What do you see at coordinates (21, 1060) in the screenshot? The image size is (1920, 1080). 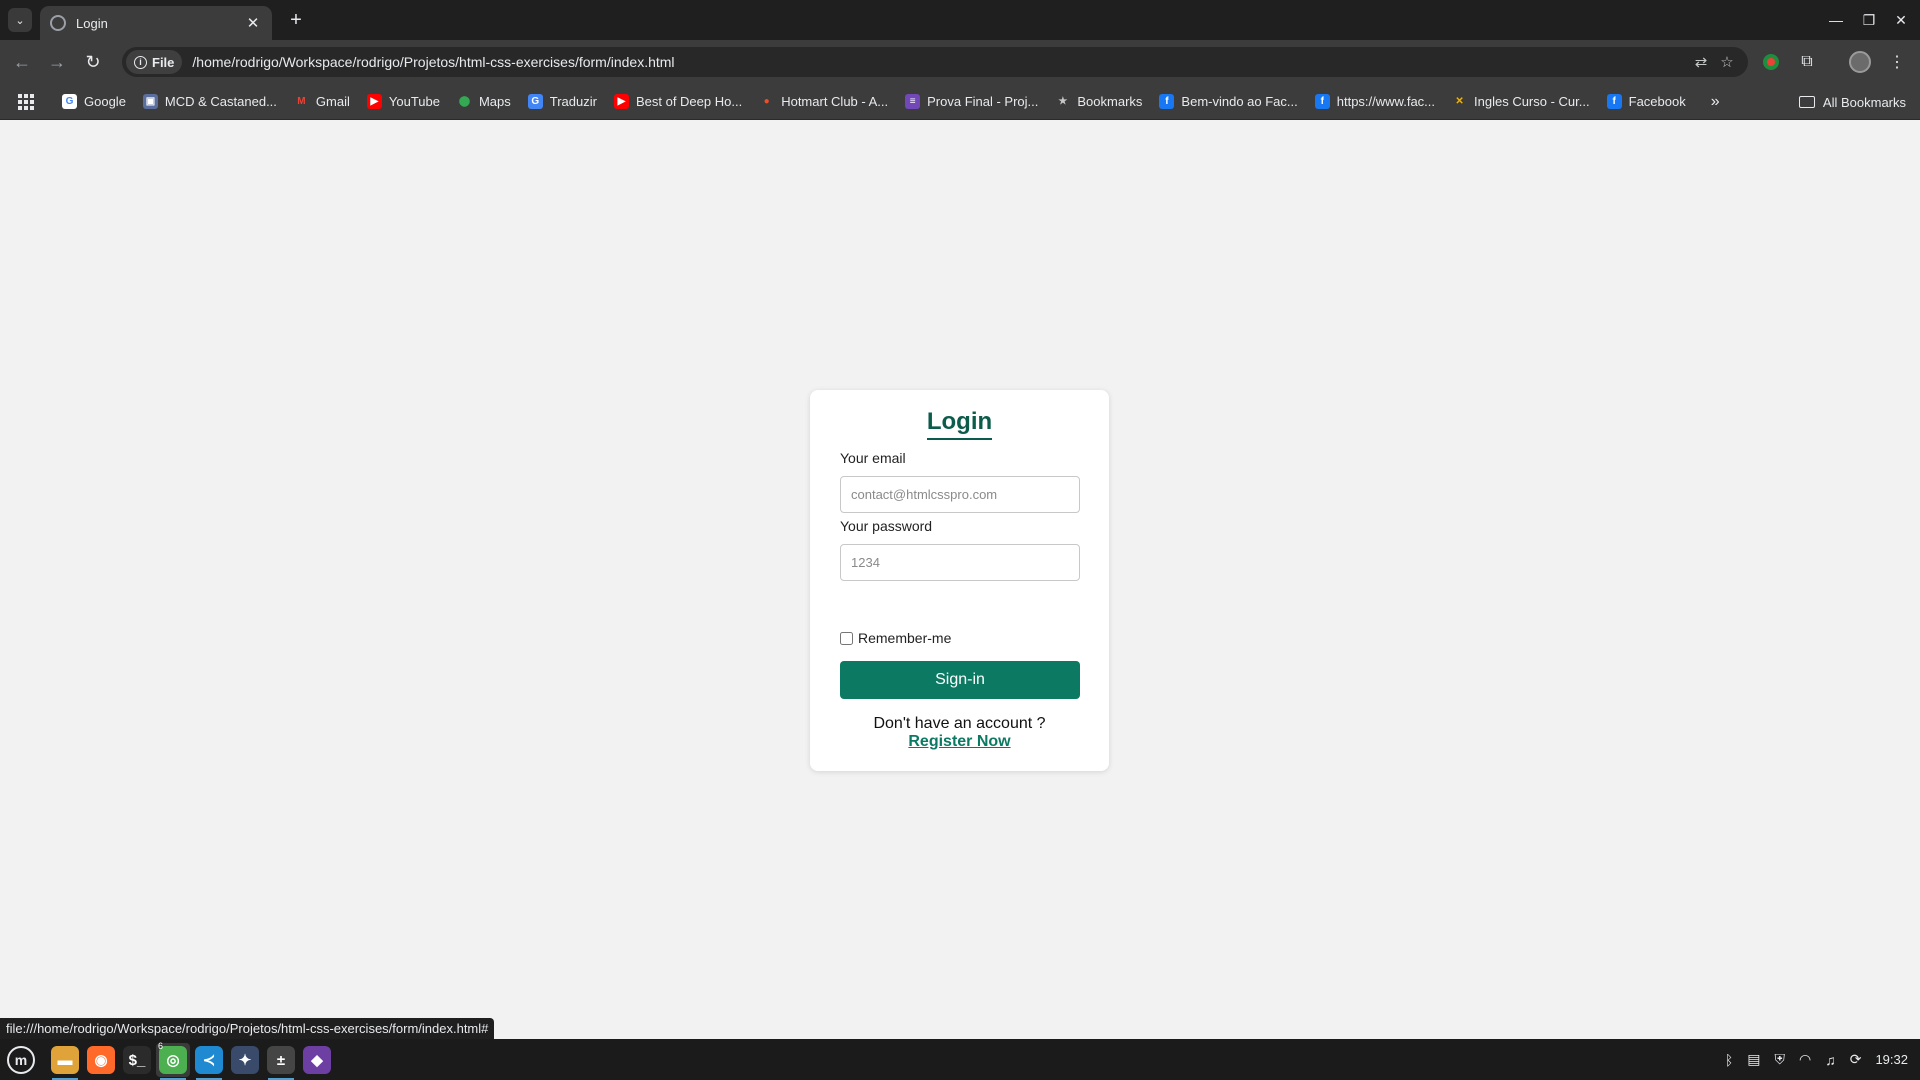 I see `mint-menu-button: m` at bounding box center [21, 1060].